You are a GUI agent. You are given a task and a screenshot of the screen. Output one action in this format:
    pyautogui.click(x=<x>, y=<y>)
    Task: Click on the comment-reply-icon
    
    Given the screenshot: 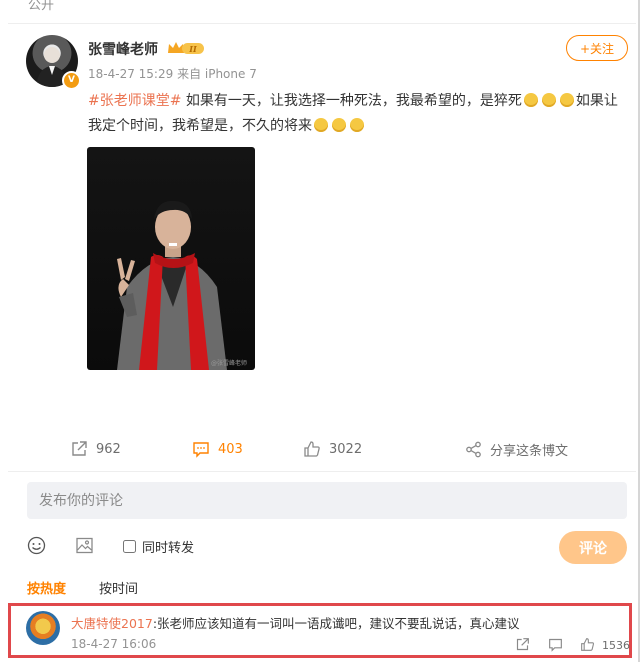 What is the action you would take?
    pyautogui.click(x=555, y=644)
    